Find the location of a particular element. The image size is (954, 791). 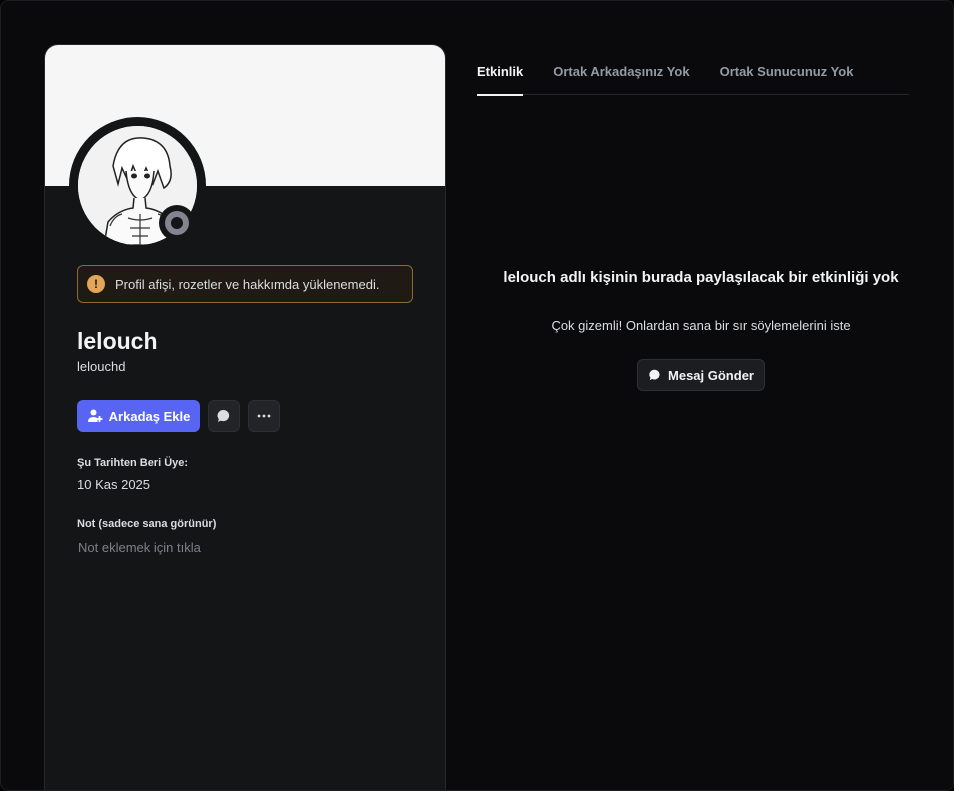

send-message-label: Mesaj Gönder is located at coordinates (711, 375).